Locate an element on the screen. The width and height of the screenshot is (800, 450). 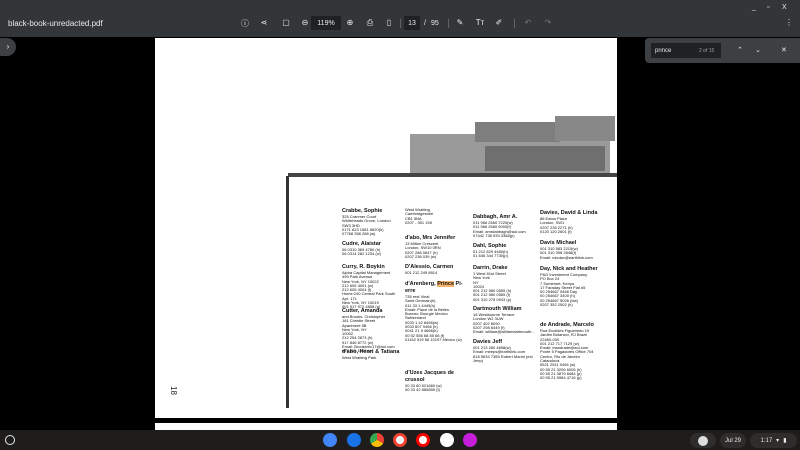
battery-icon: ▮ is located at coordinates (785, 441).